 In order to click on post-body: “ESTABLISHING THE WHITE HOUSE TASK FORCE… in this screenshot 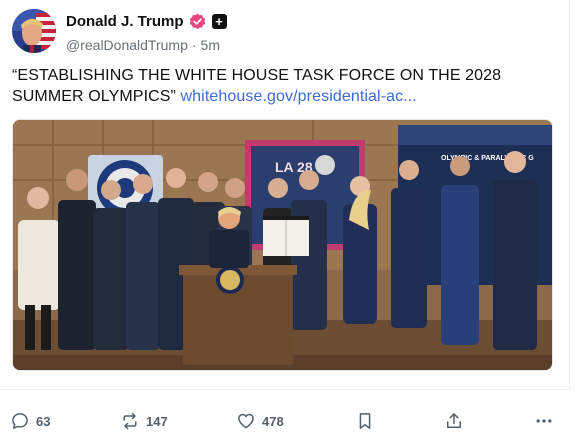, I will do `click(282, 86)`.